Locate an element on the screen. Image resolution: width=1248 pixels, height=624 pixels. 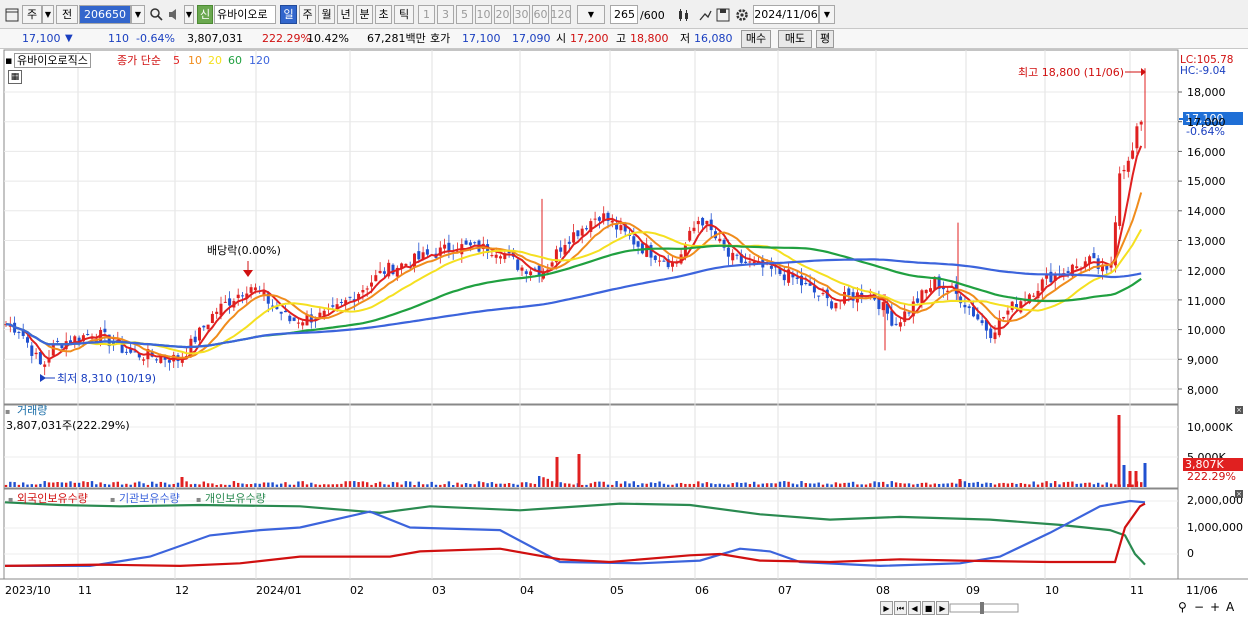
holding-tick-1000000: 1,000,000 is located at coordinates (1215, 527).